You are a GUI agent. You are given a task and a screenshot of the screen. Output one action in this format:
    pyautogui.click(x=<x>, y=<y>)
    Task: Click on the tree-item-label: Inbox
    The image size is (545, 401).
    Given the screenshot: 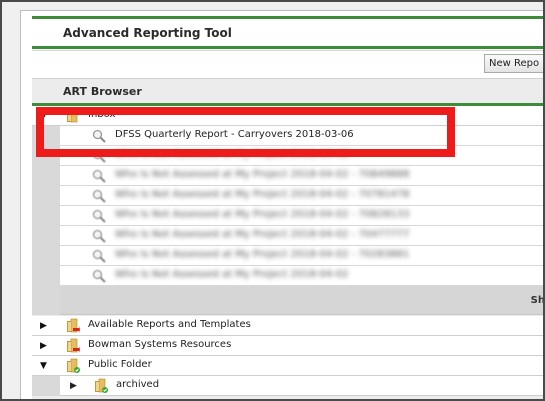 What is the action you would take?
    pyautogui.click(x=102, y=114)
    